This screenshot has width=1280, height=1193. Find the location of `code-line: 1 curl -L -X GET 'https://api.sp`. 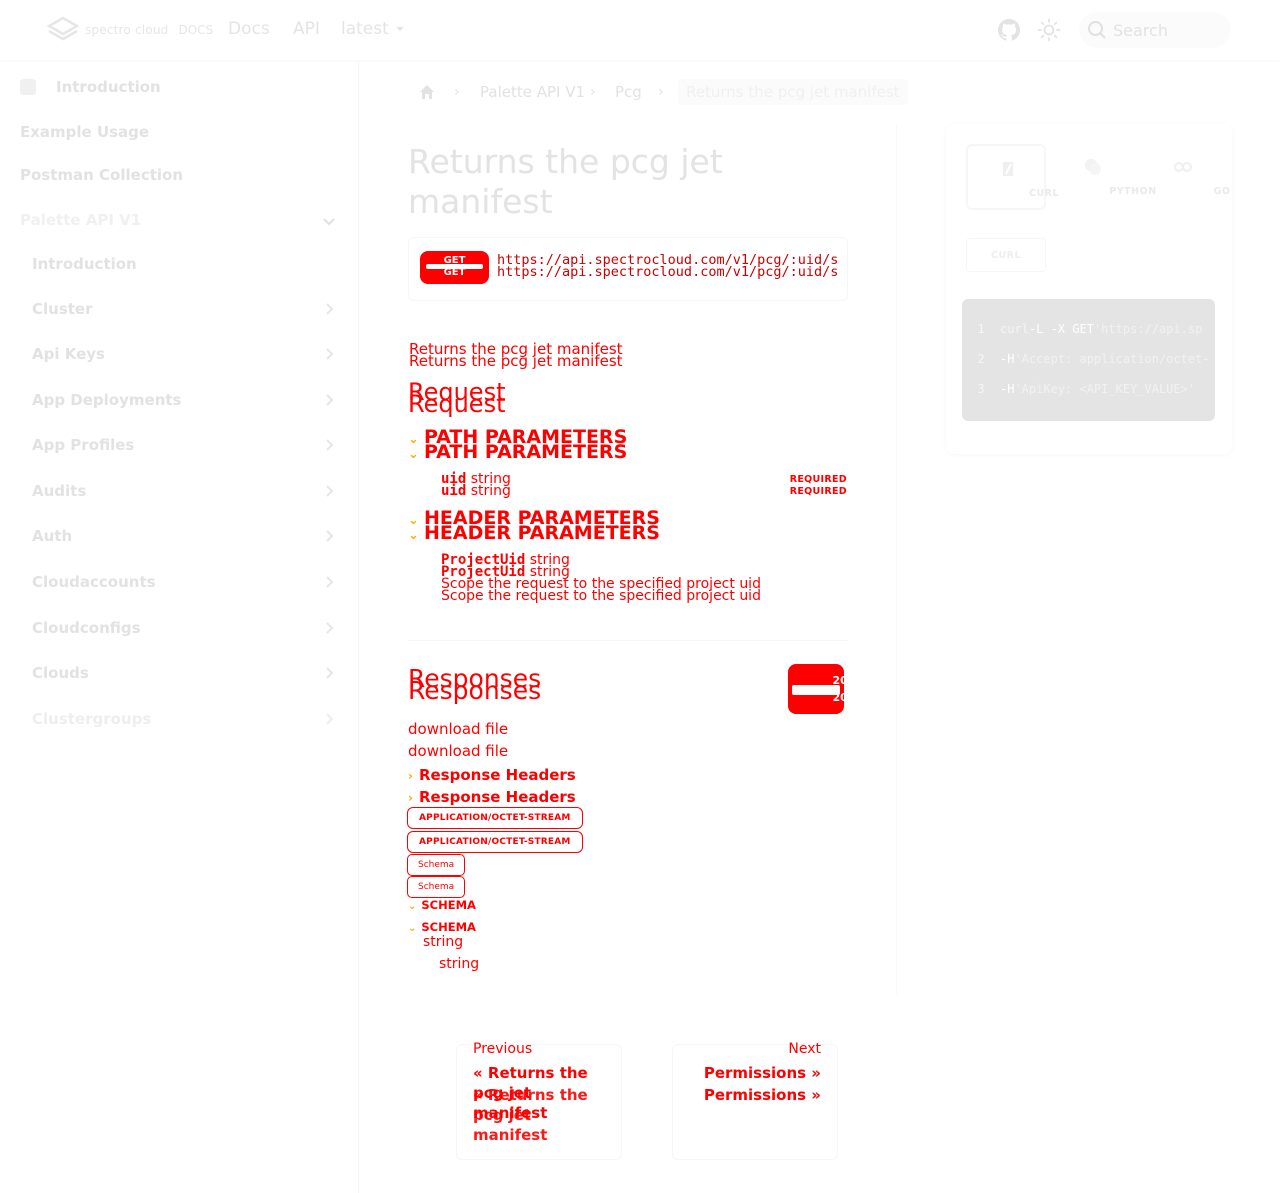

code-line: 1 curl -L -X GET 'https://api.sp is located at coordinates (1090, 329).